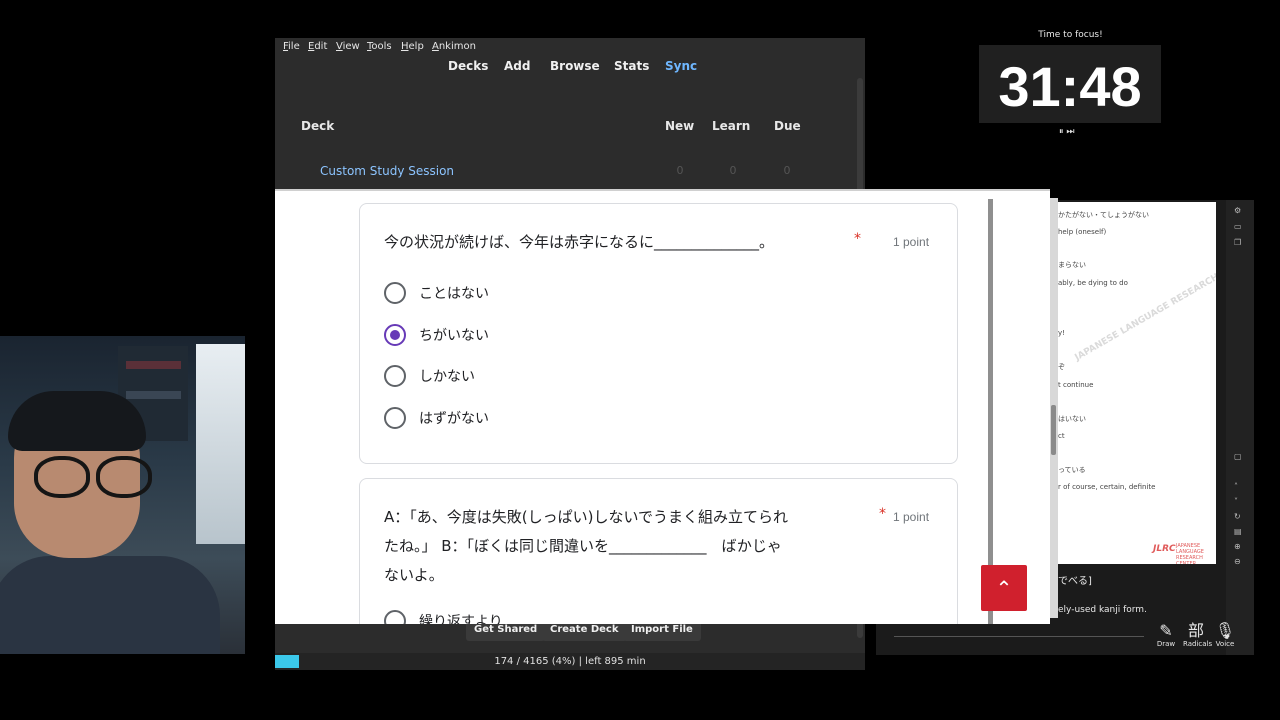  I want to click on option-label: はずがない, so click(454, 419).